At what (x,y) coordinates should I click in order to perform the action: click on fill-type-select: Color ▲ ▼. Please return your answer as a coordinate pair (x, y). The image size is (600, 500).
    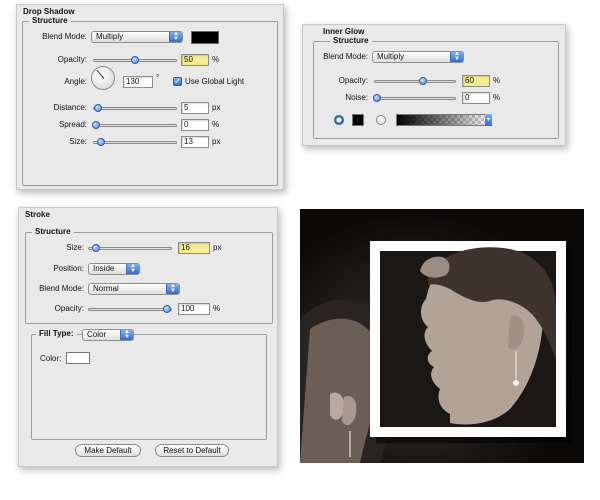
    Looking at the image, I should click on (108, 335).